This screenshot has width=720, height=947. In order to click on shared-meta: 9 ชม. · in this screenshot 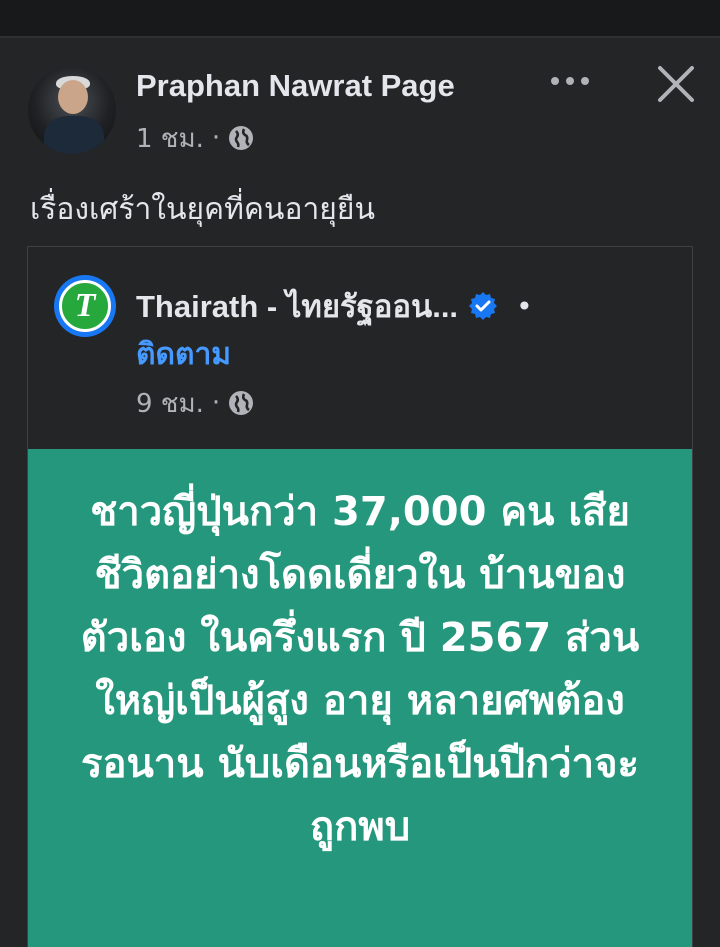, I will do `click(195, 403)`.